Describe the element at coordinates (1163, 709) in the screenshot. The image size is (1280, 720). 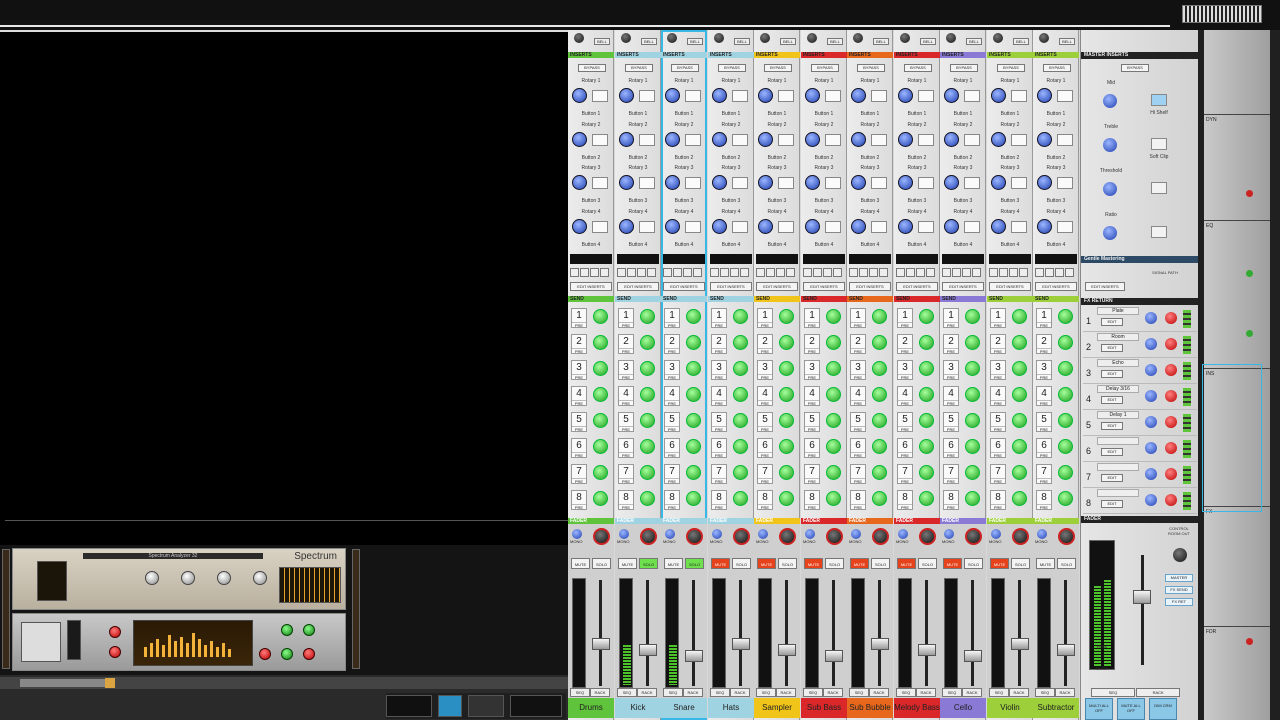
I see `dim-crm-button: DIM CRM` at that location.